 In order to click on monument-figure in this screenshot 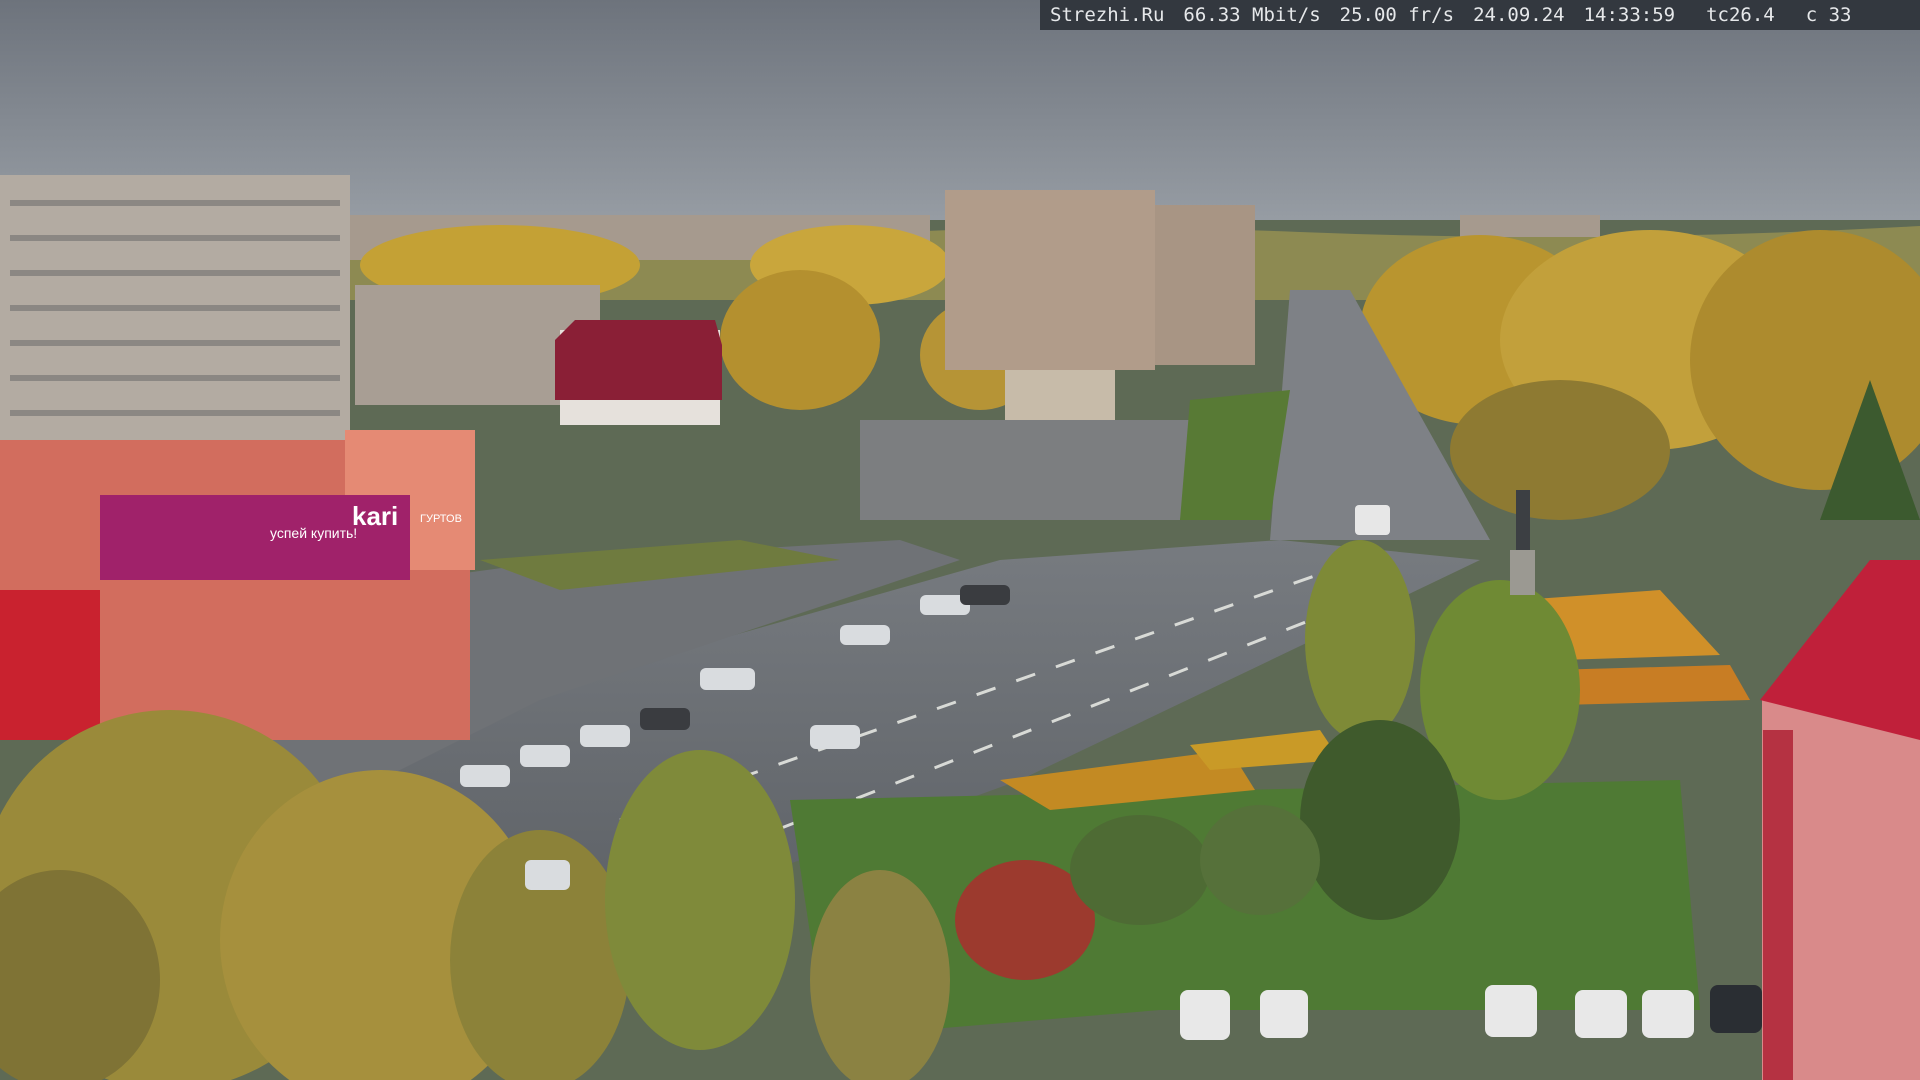, I will do `click(1523, 520)`.